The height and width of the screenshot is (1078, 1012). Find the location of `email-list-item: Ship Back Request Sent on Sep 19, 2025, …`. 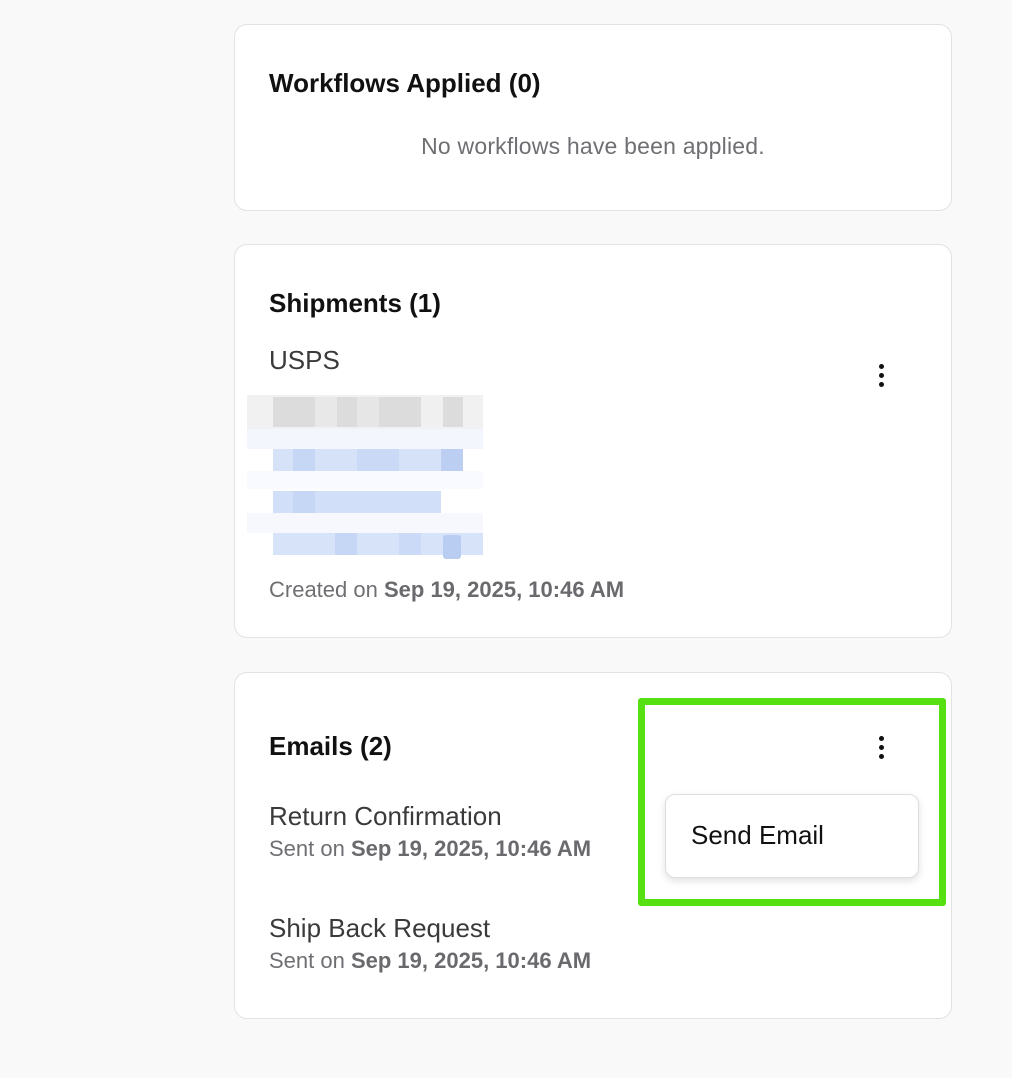

email-list-item: Ship Back Request Sent on Sep 19, 2025, … is located at coordinates (430, 943).